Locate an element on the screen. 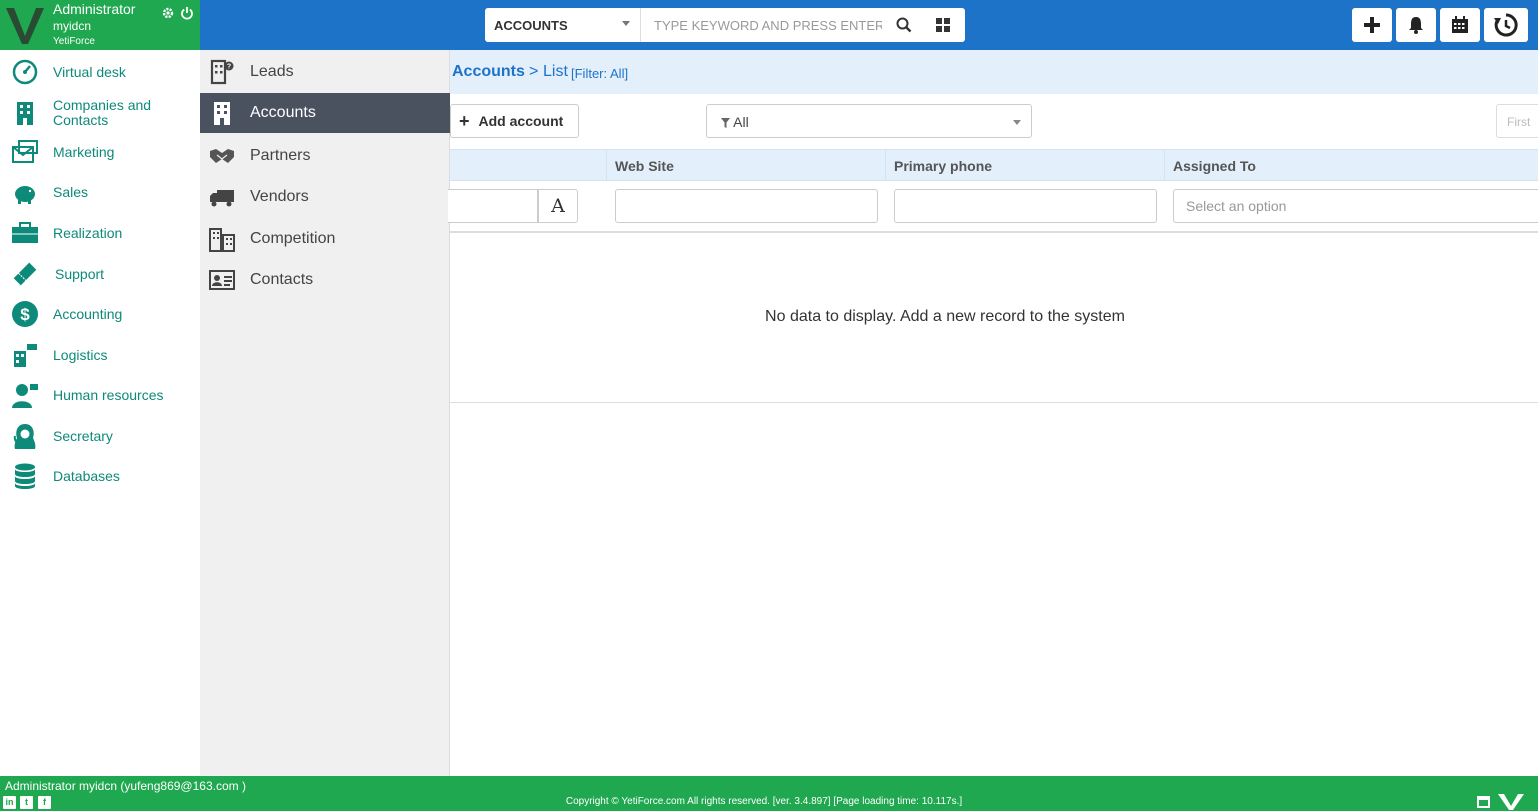 Image resolution: width=1538 pixels, height=811 pixels. submenu-item-partners: Partners is located at coordinates (325, 156).